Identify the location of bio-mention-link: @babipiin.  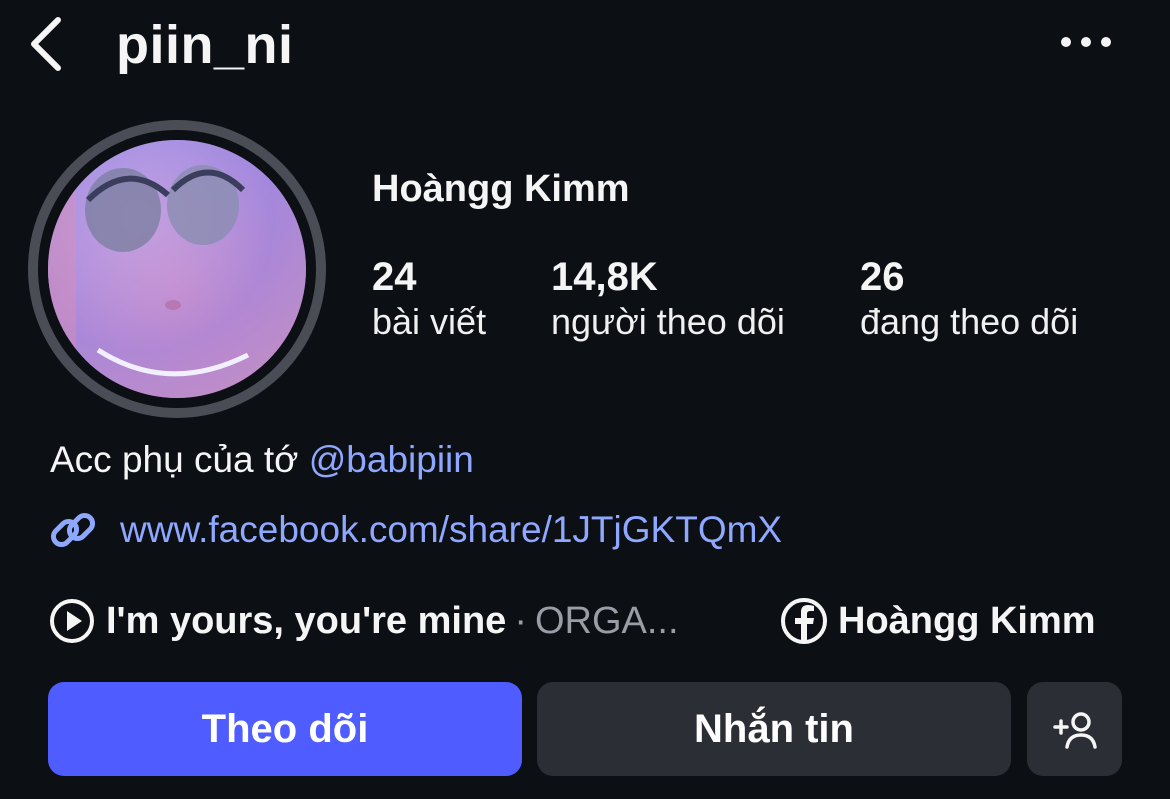
(391, 459).